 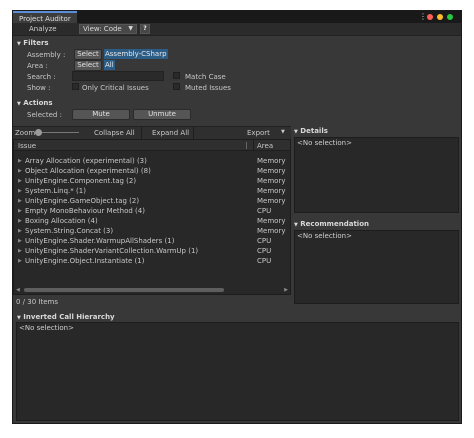 What do you see at coordinates (152, 181) in the screenshot?
I see `table-row: ▶ UnityEngine.Component.tag (2) Memory` at bounding box center [152, 181].